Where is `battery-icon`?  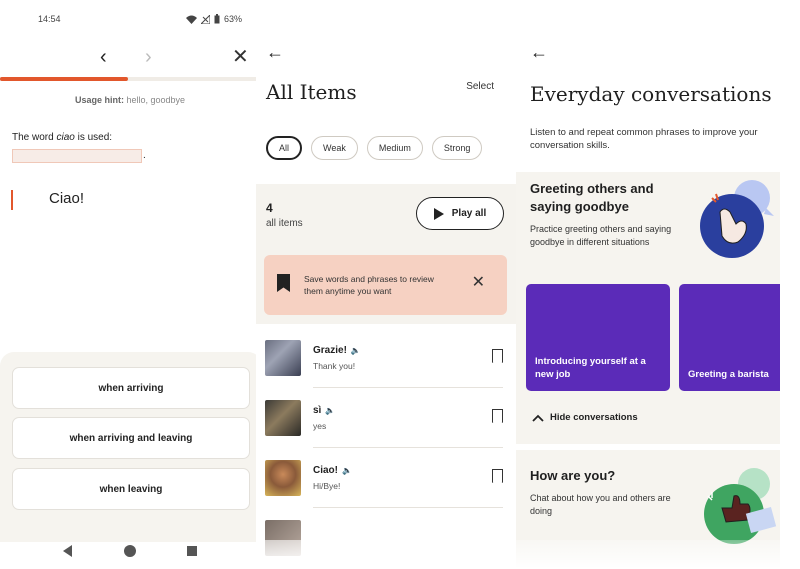
battery-icon is located at coordinates (217, 19).